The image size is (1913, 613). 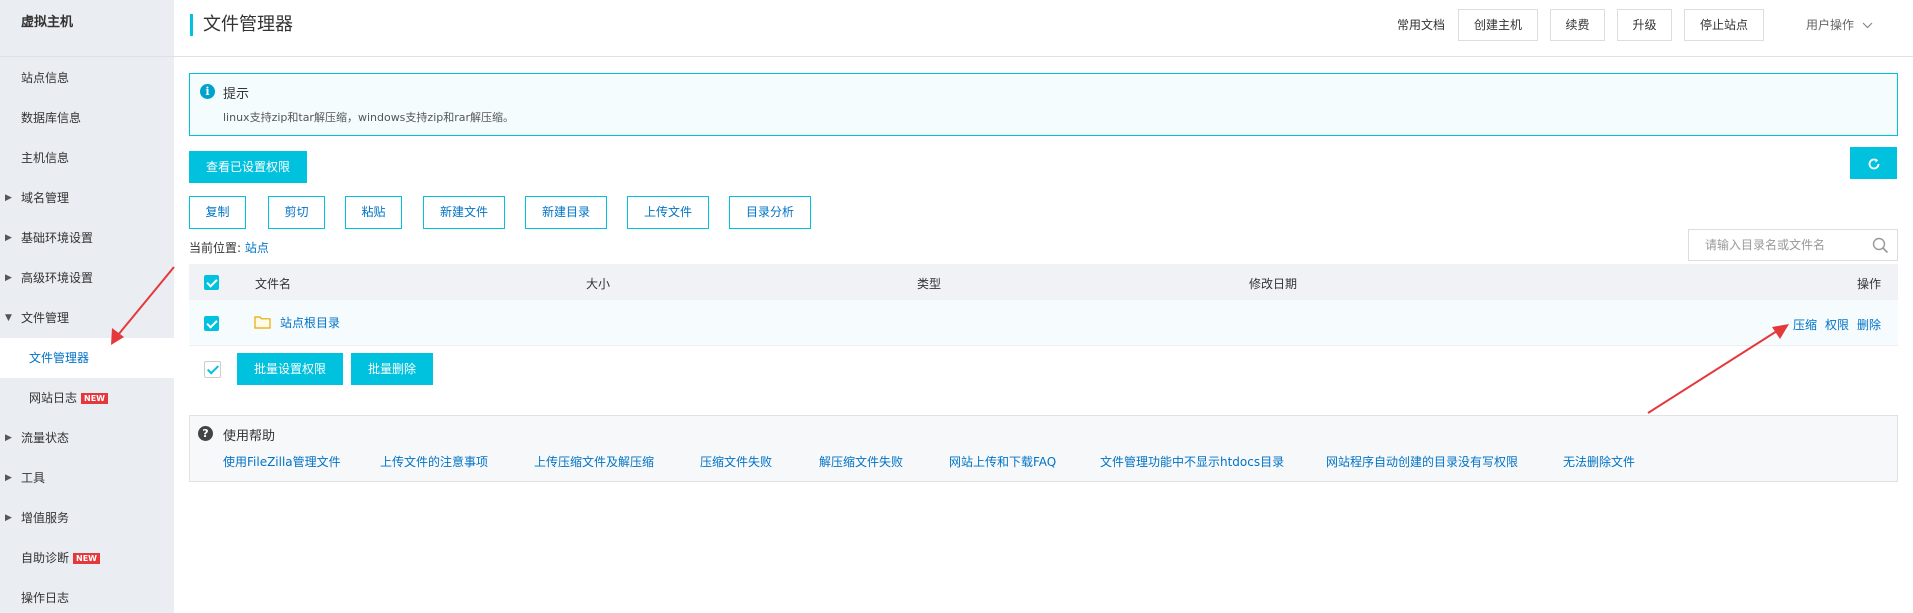 What do you see at coordinates (248, 167) in the screenshot?
I see `view-permissions-button: 查看已设置权限` at bounding box center [248, 167].